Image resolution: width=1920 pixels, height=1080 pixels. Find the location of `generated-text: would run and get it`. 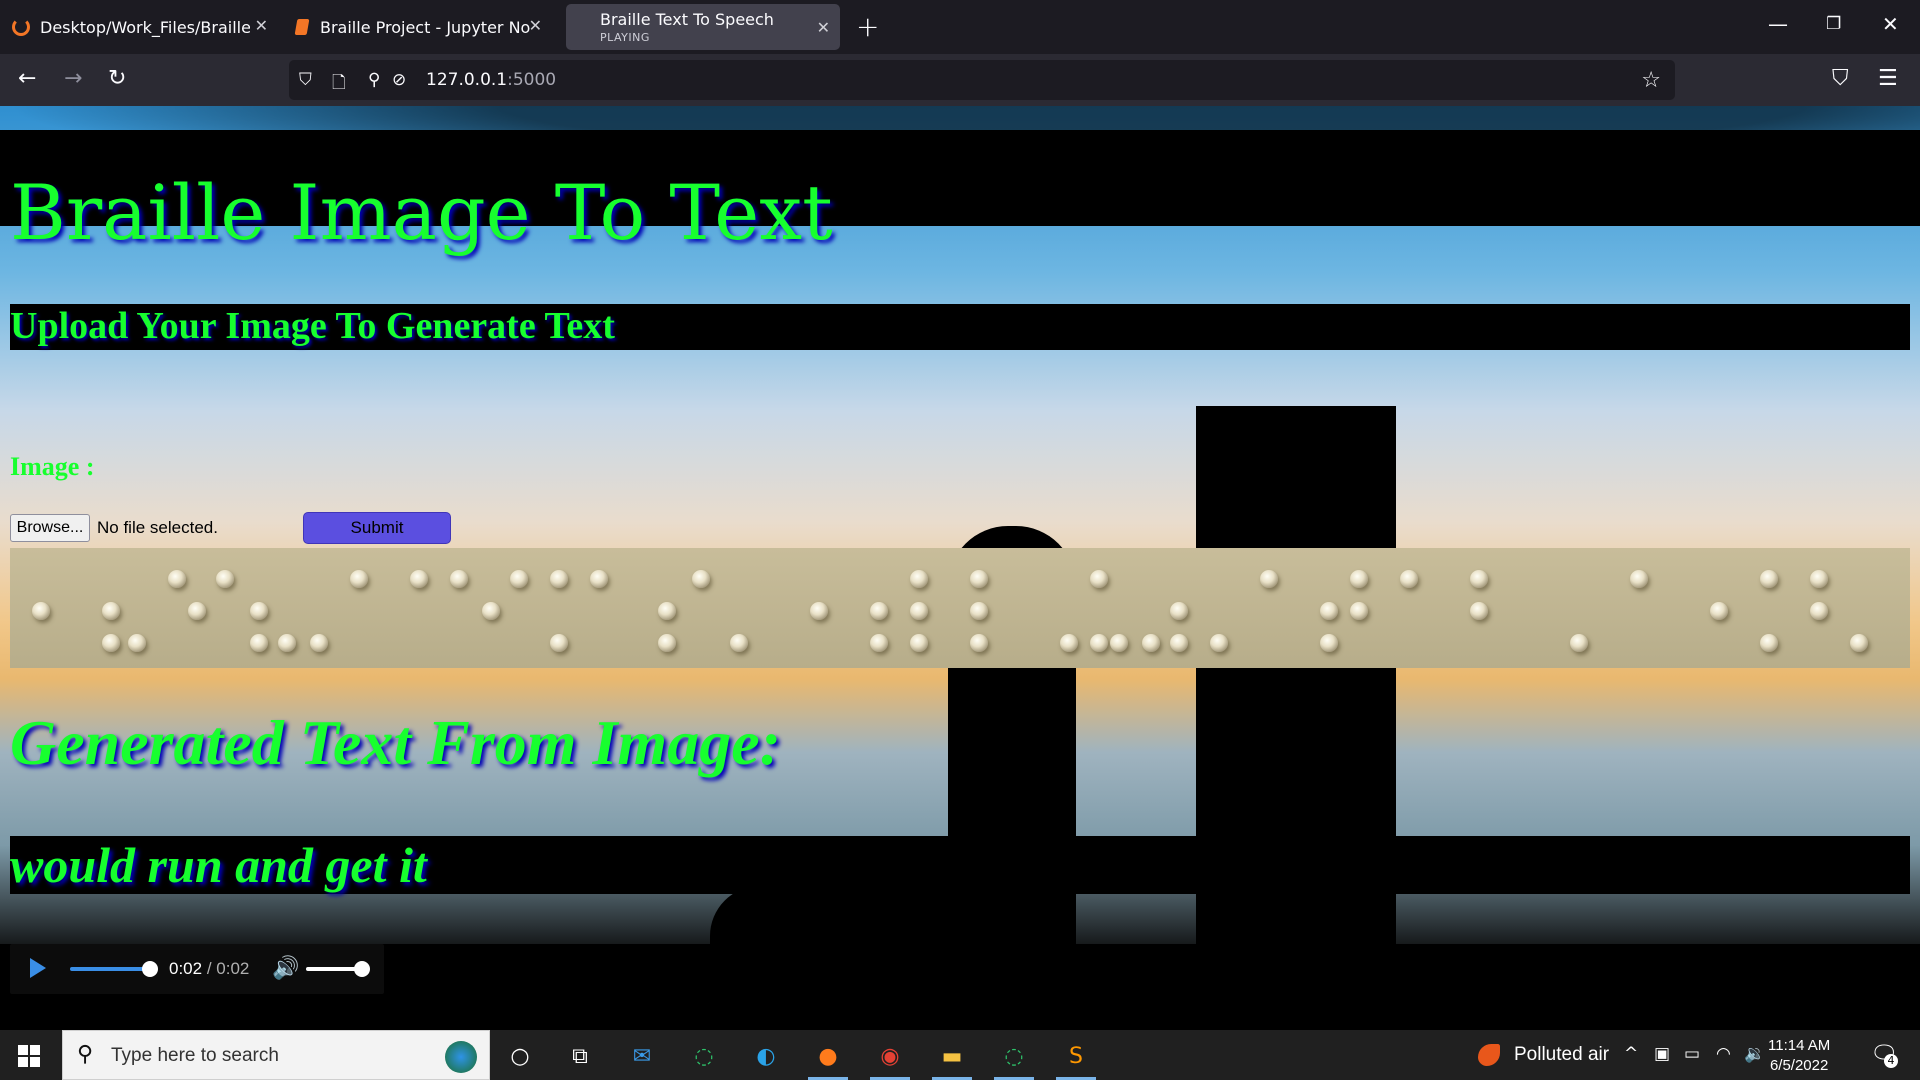

generated-text: would run and get it is located at coordinates (218, 865).